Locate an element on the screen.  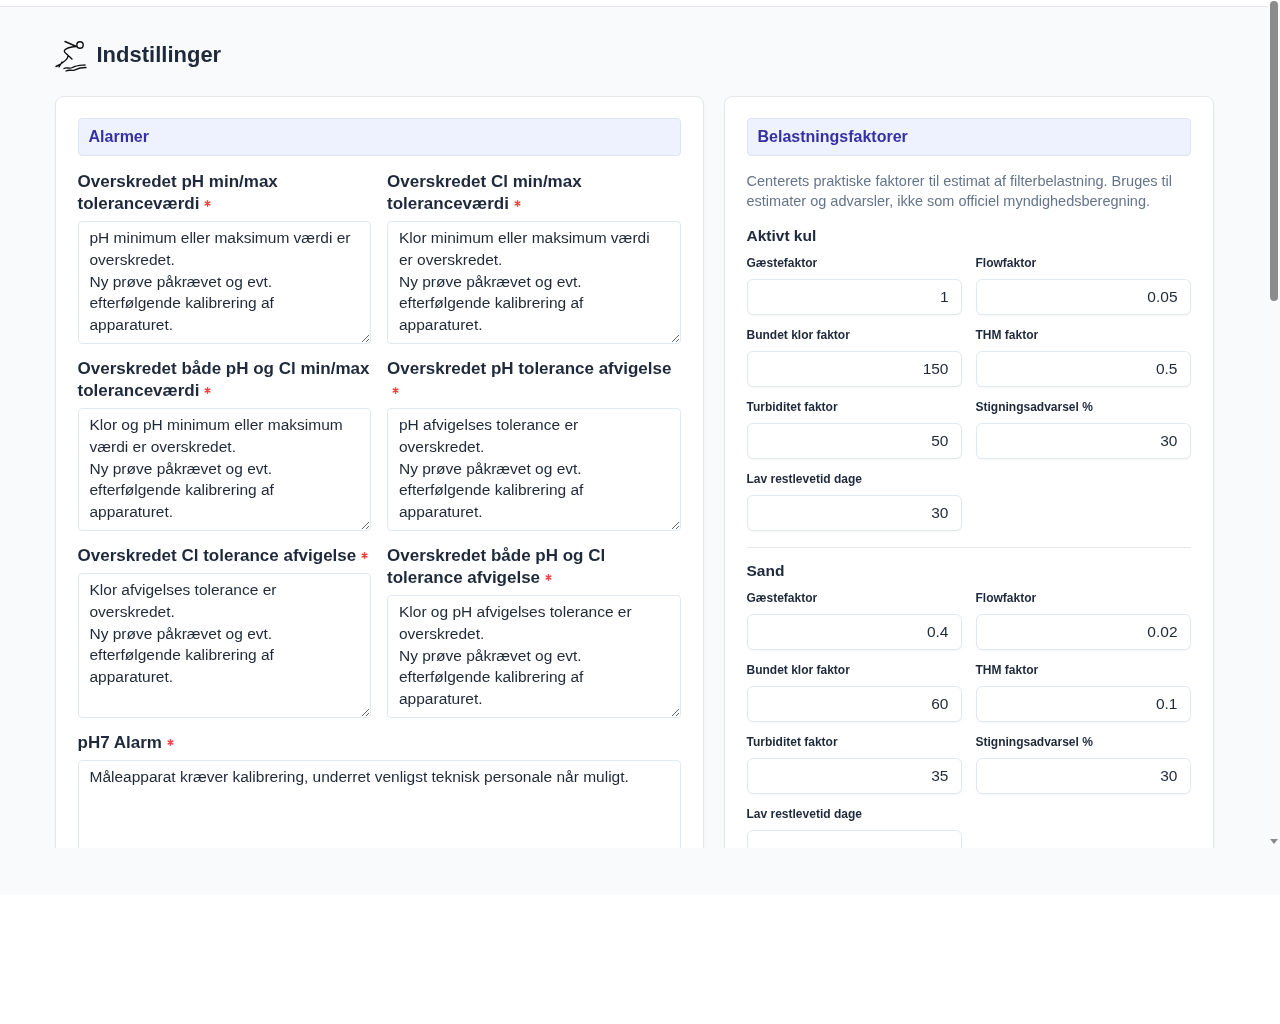
number-input: 0.4 is located at coordinates (854, 632).